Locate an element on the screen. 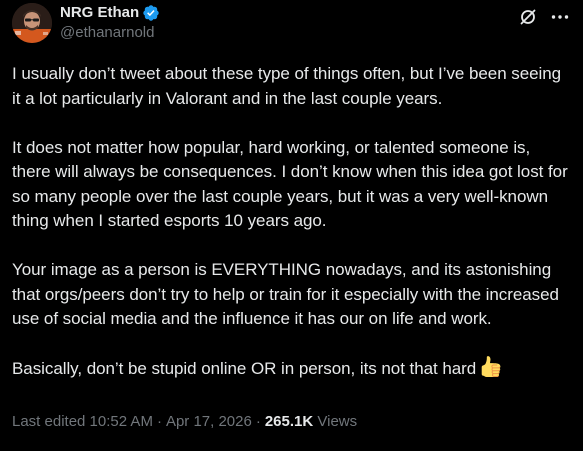  edited-timestamp-link: Last edited 10:52 AM is located at coordinates (82, 421).